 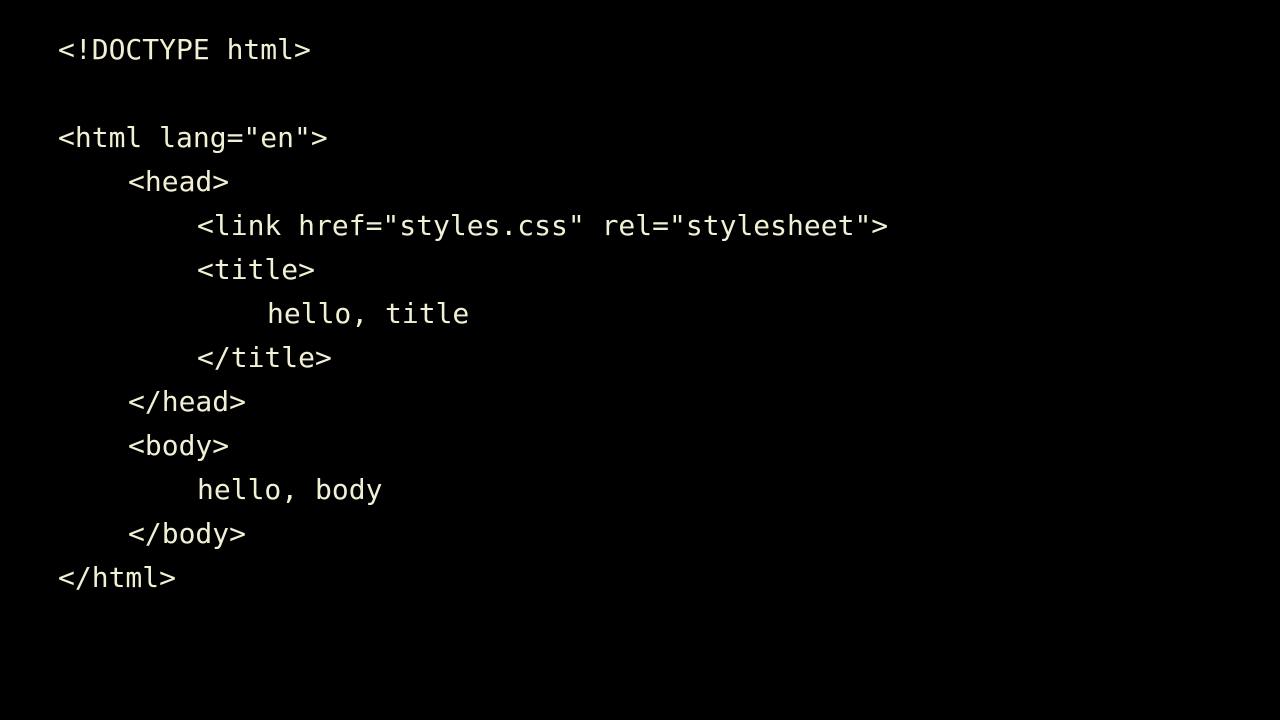 I want to click on code-line-title-open: <title>, so click(x=256, y=269).